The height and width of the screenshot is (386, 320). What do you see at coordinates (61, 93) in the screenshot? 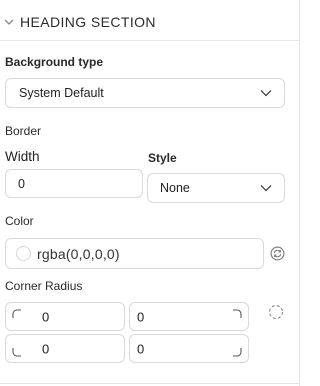
I see `background-type-value: System Default` at bounding box center [61, 93].